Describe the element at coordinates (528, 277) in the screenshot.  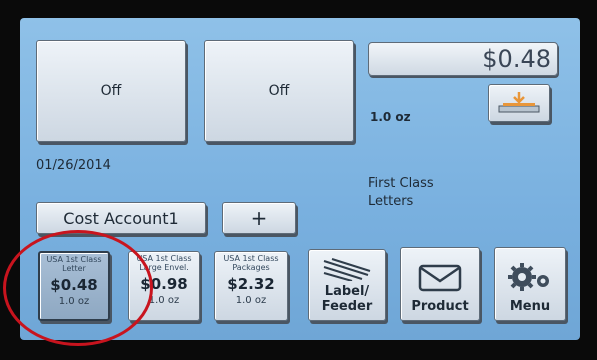
I see `gears-icon` at that location.